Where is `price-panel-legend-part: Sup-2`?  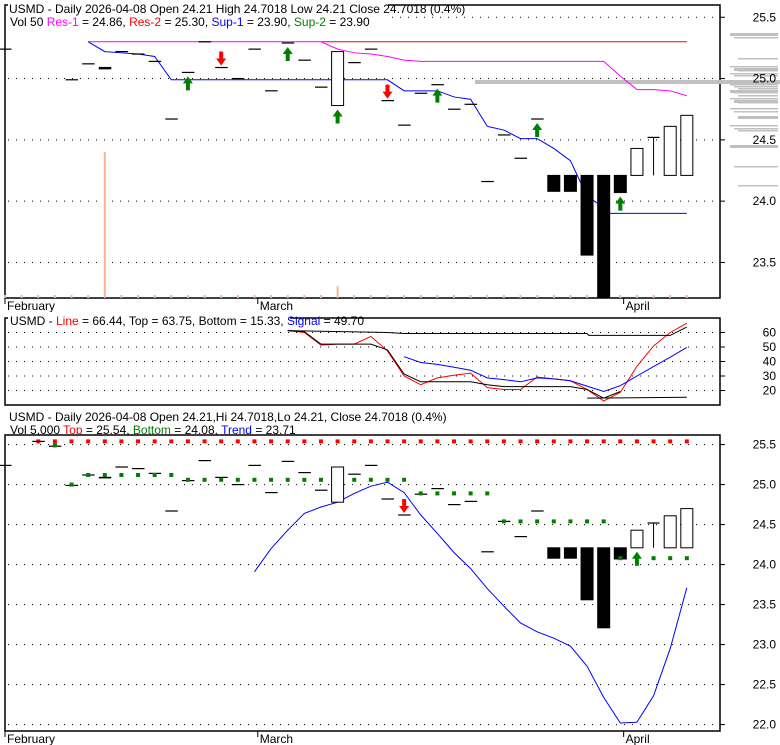
price-panel-legend-part: Sup-2 is located at coordinates (310, 22).